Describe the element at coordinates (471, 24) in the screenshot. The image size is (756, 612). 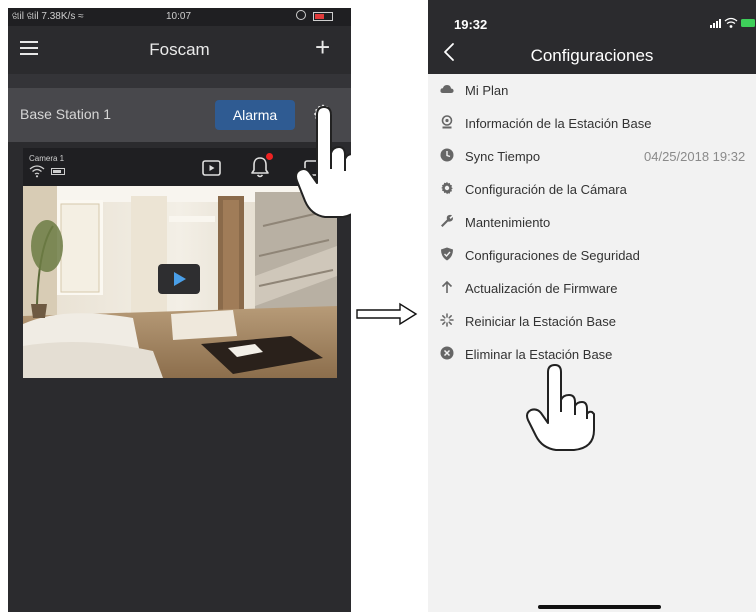
I see `status-time: 19:32` at that location.